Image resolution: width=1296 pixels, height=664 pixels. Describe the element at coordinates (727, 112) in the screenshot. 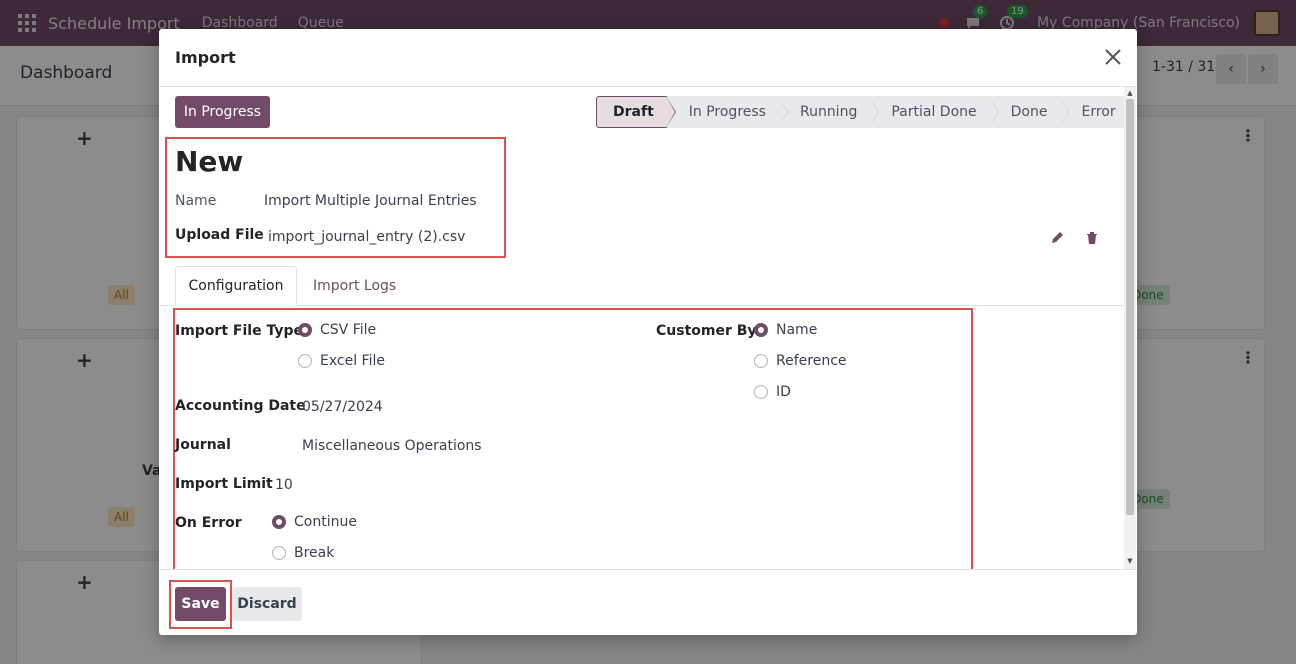

I see `stage-in-progress: In Progress` at that location.